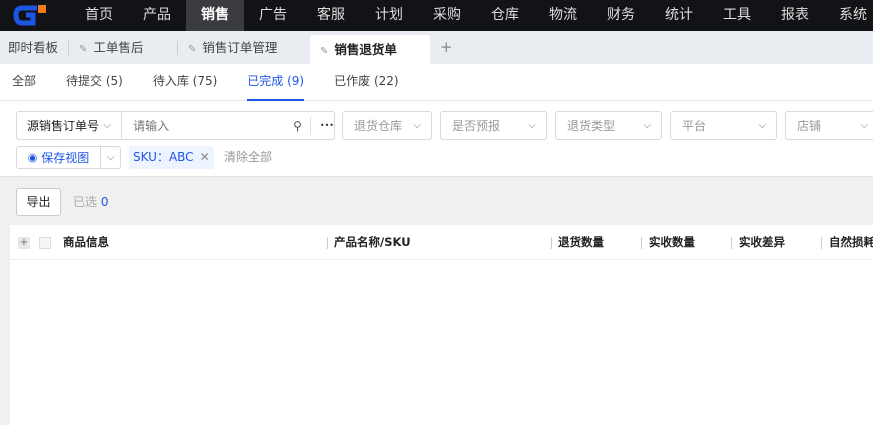  Describe the element at coordinates (447, 15) in the screenshot. I see `nav-item-purchase: 采购` at that location.